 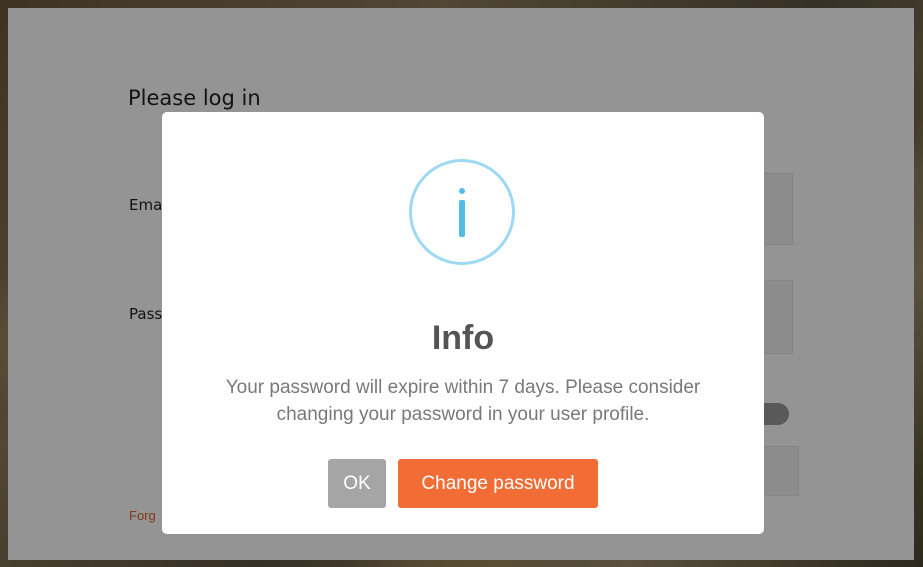 I want to click on info-icon-bar, so click(x=462, y=218).